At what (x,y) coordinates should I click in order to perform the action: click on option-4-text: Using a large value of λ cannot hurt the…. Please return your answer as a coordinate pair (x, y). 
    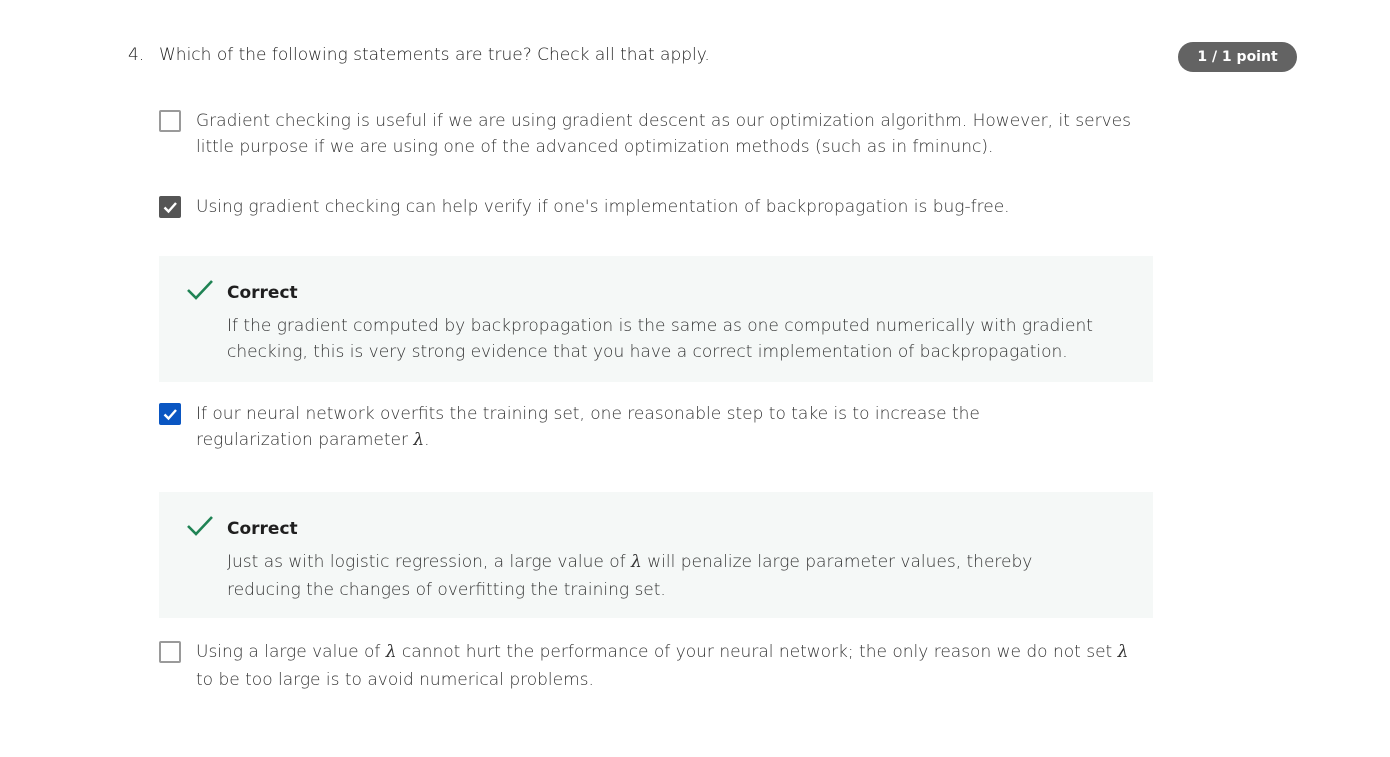
    Looking at the image, I should click on (671, 666).